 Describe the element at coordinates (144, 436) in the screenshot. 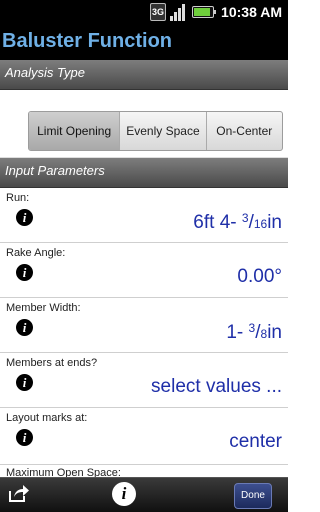

I see `param-row-layout-marks: Layout marks at: i center` at that location.